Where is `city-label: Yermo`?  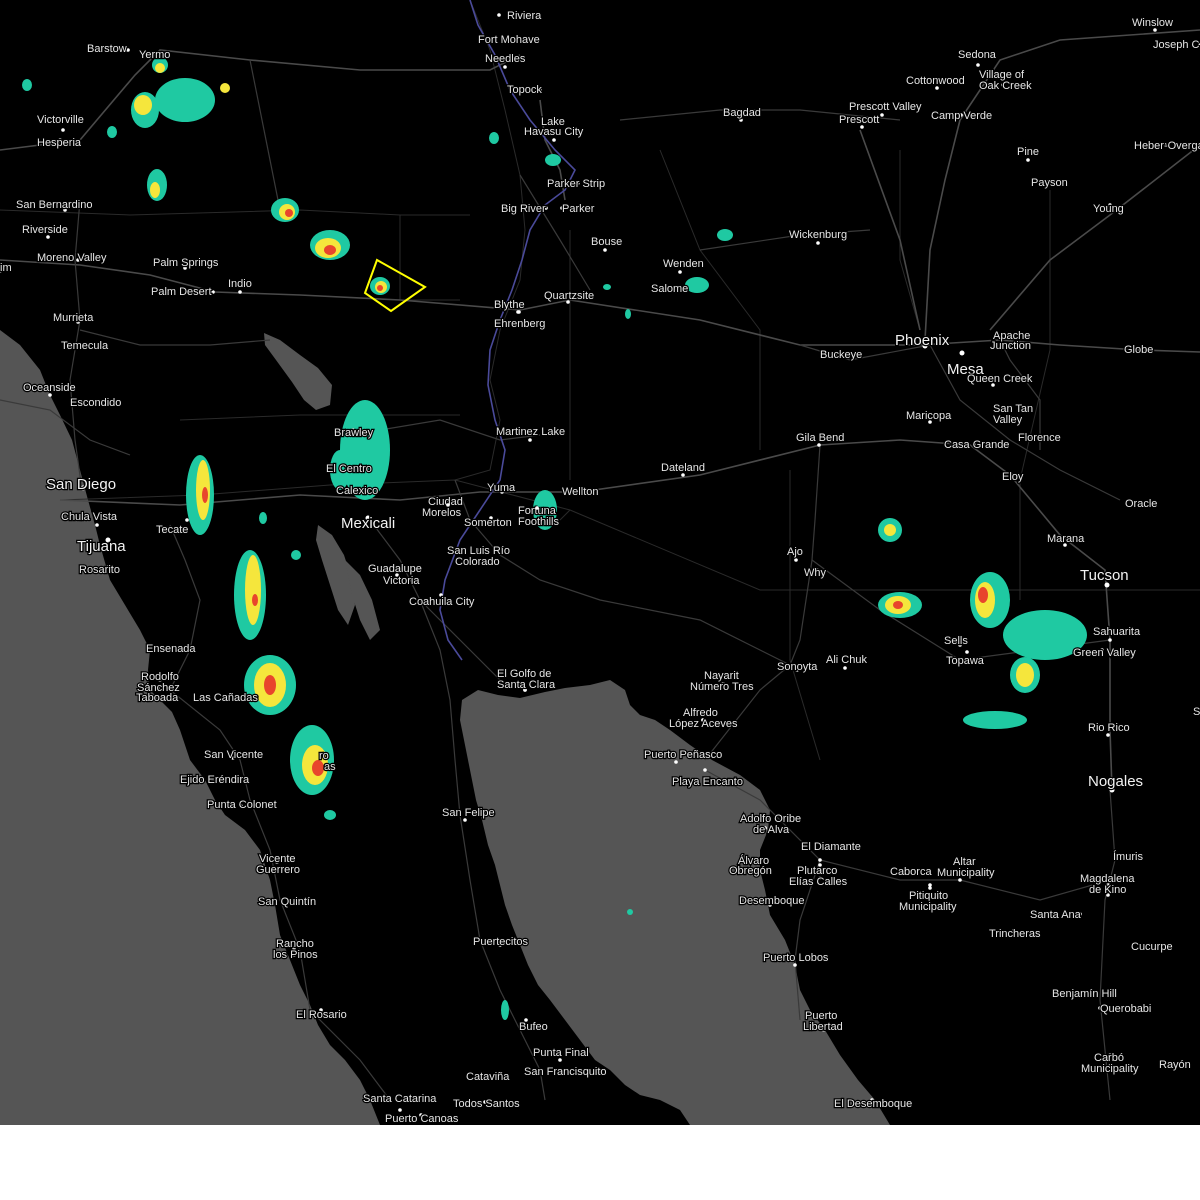 city-label: Yermo is located at coordinates (154, 55).